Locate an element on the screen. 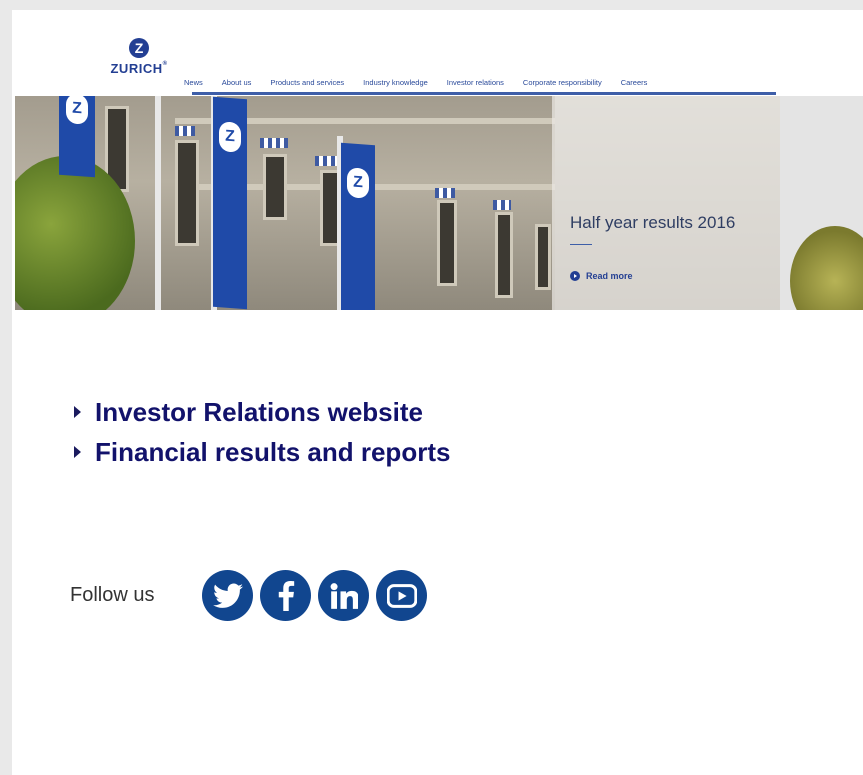  nav-item-investor-relations: Investor relations is located at coordinates (475, 82).